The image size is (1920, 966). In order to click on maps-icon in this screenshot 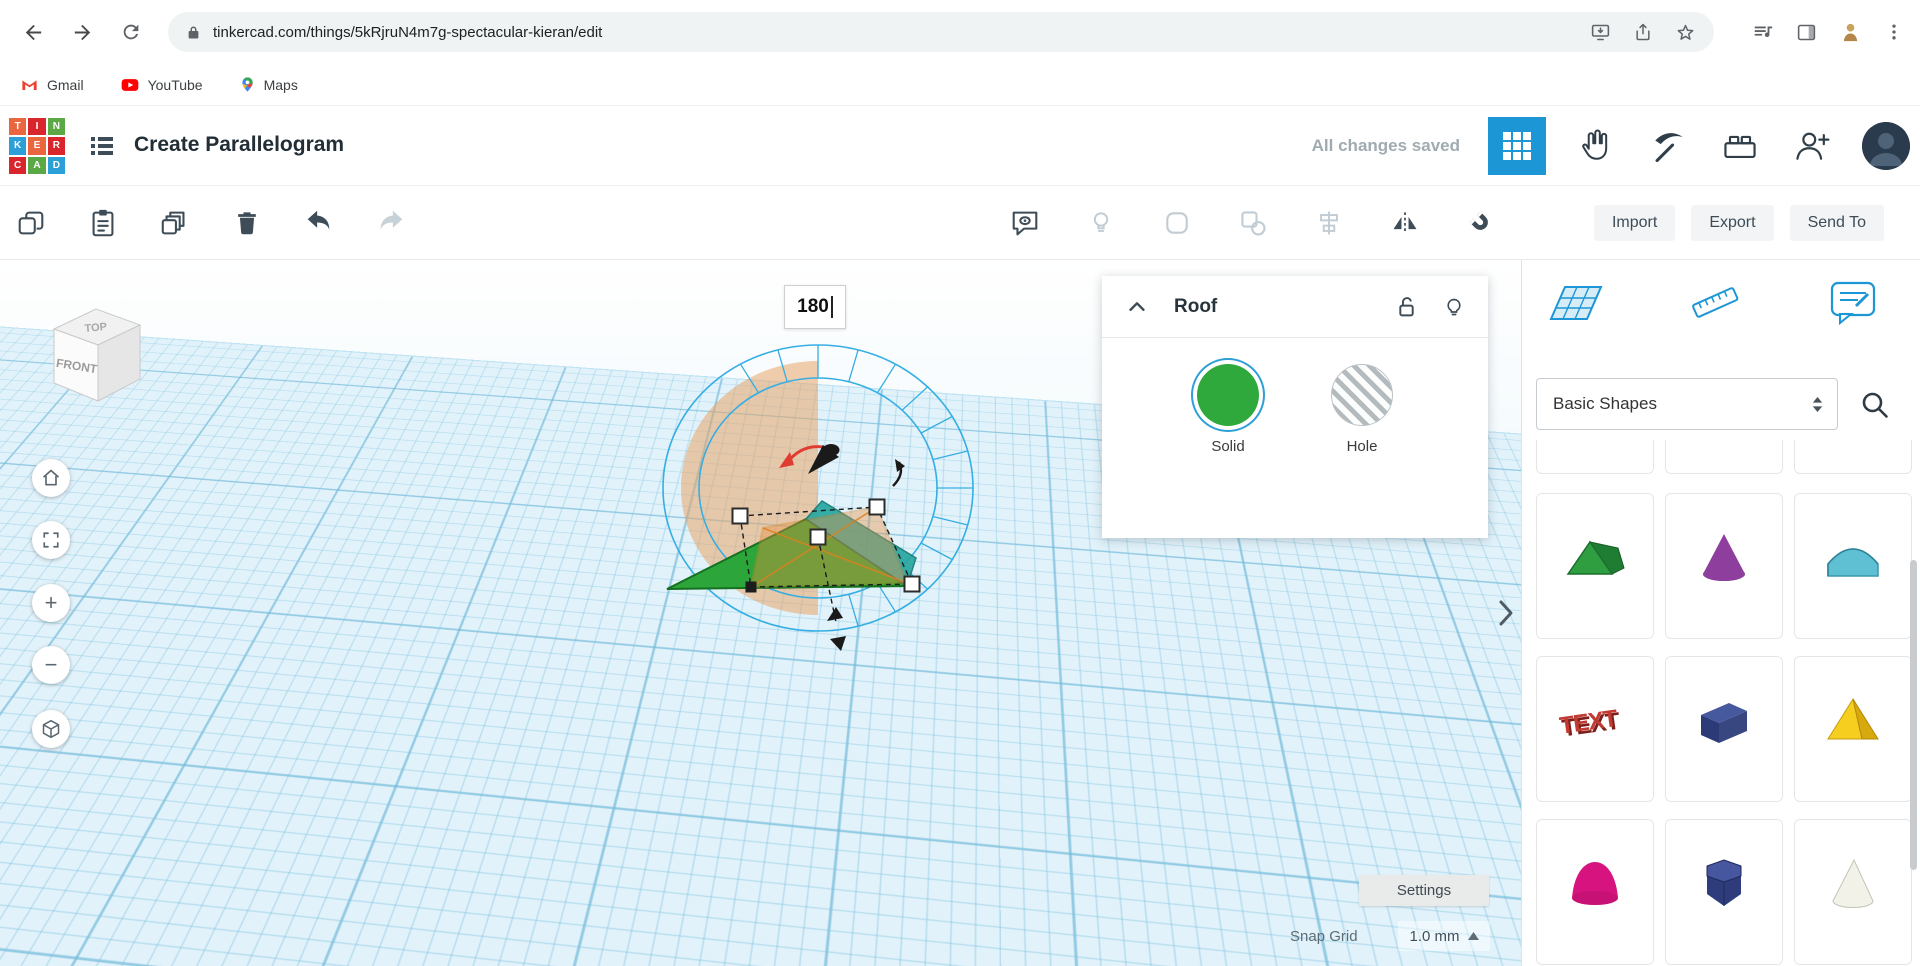, I will do `click(247, 84)`.